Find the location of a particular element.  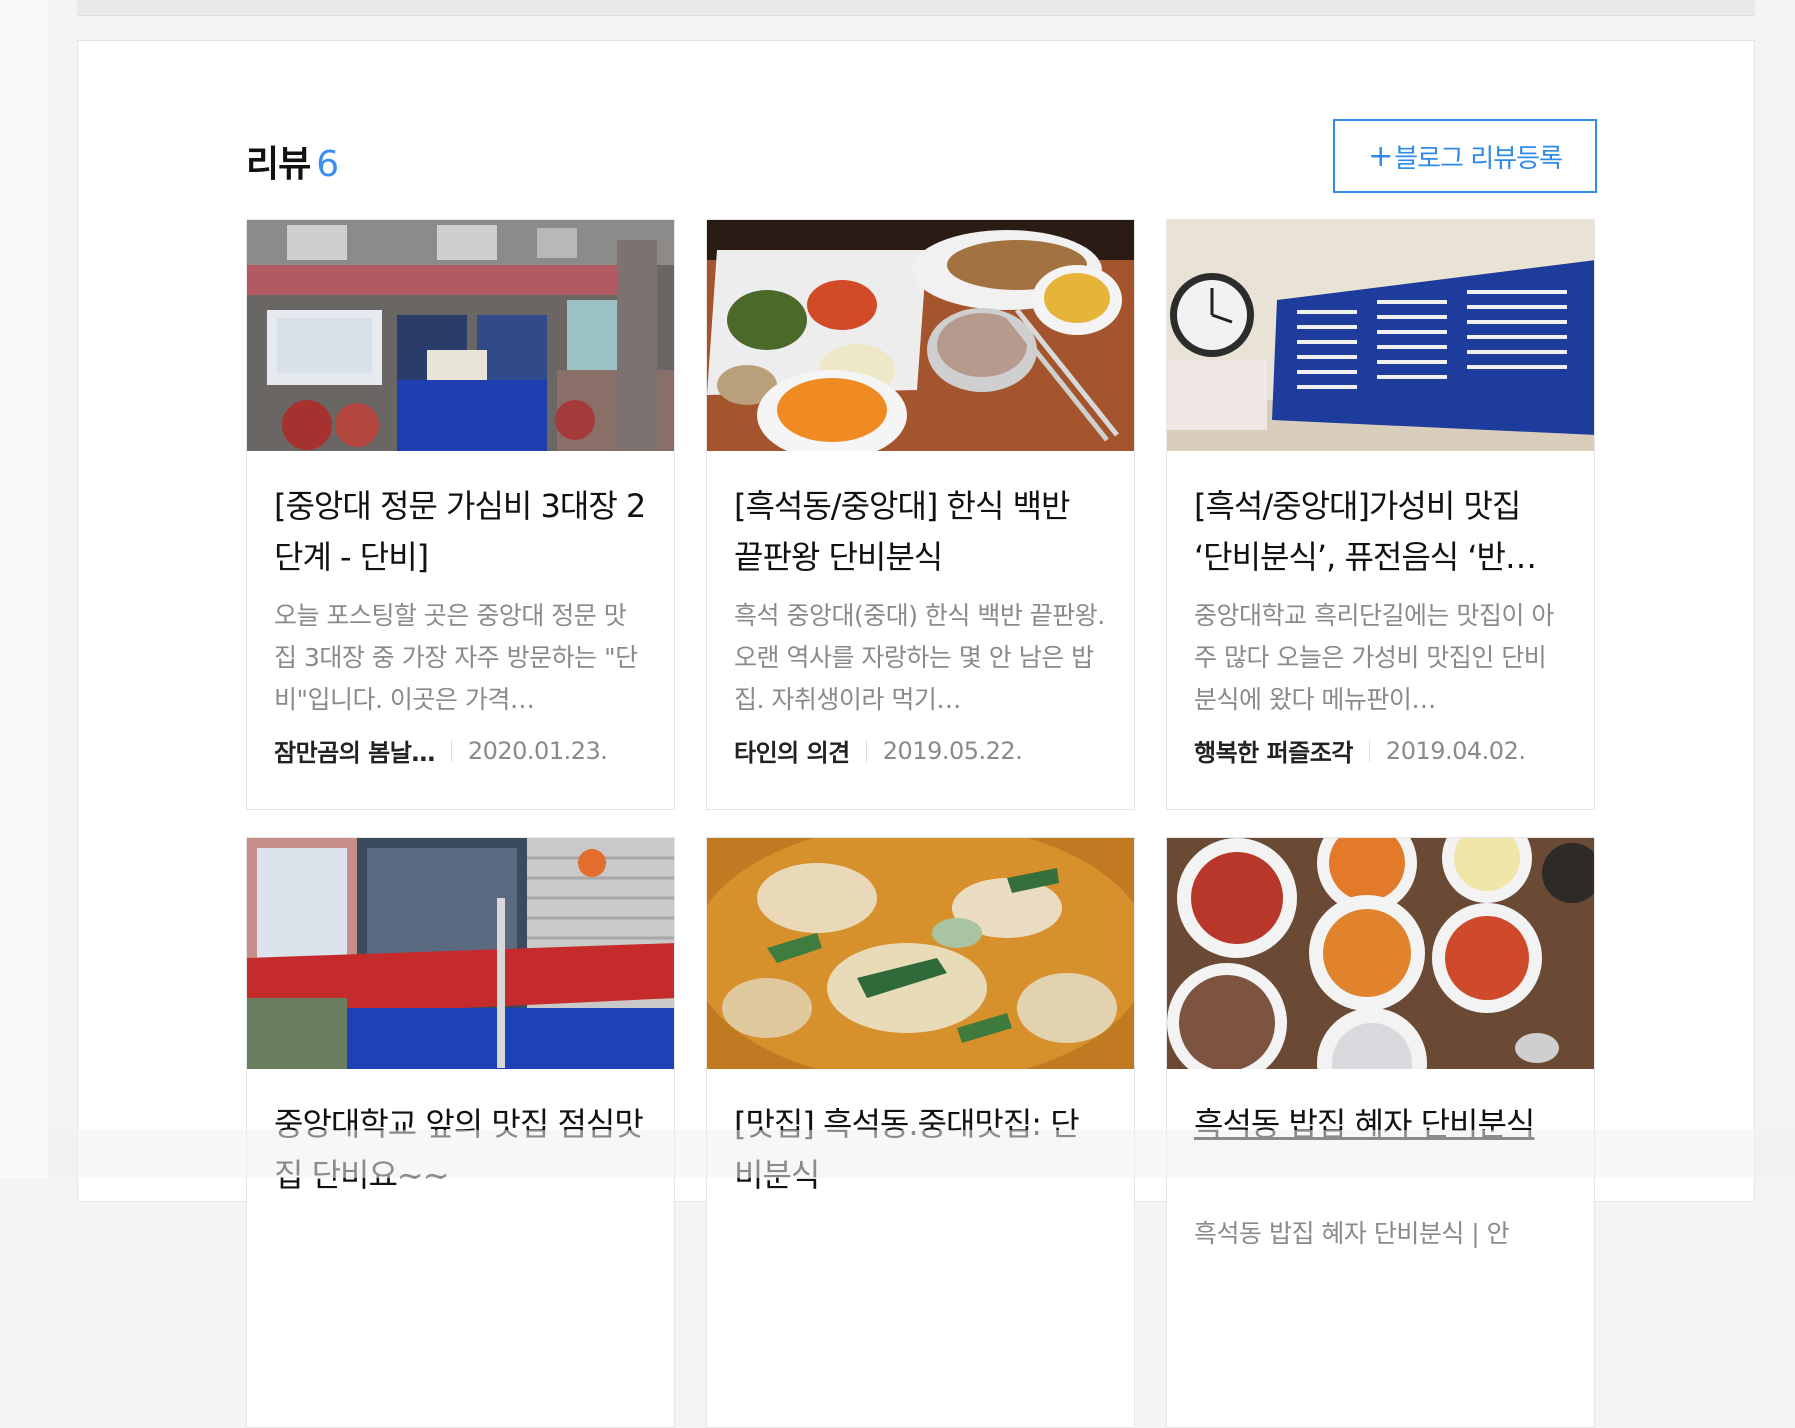

menu-board-photo is located at coordinates (1380, 335).